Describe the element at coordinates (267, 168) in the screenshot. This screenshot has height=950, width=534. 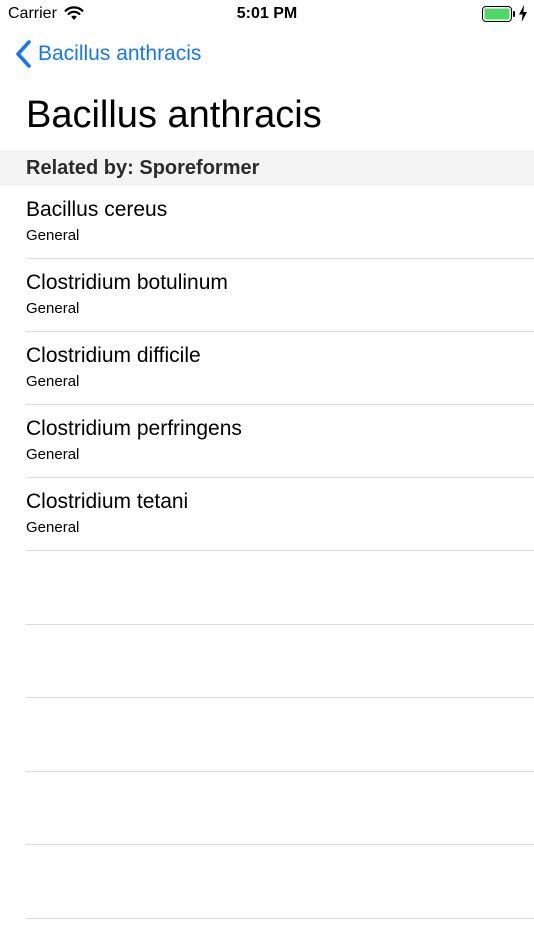
I see `section-header: Related by: Sporeformer` at that location.